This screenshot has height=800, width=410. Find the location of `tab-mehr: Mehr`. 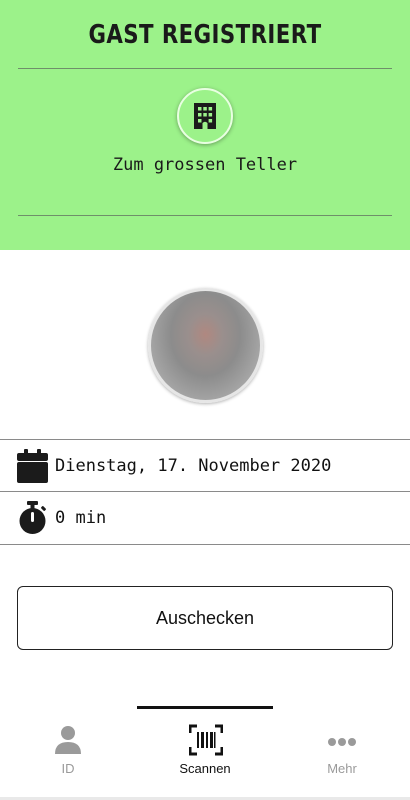

tab-mehr: Mehr is located at coordinates (342, 754).